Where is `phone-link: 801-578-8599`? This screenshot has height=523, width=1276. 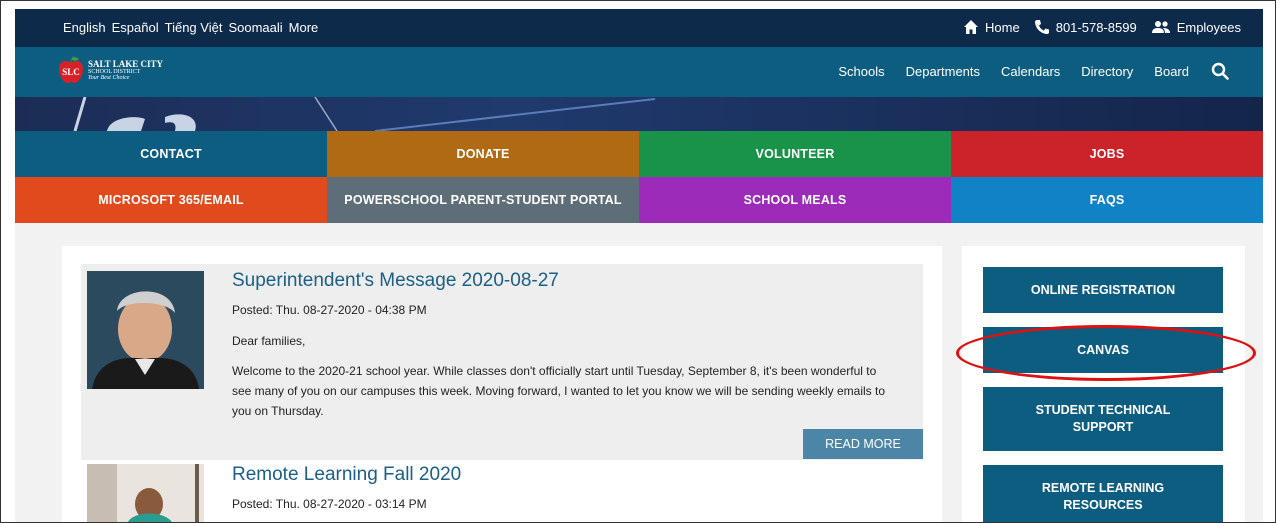
phone-link: 801-578-8599 is located at coordinates (1085, 27).